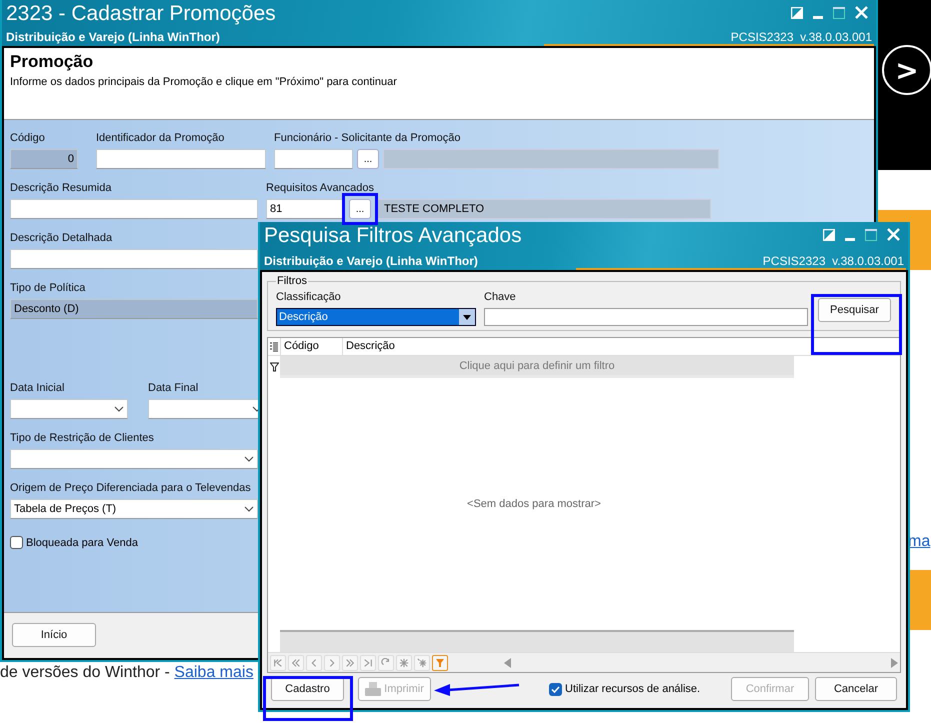  What do you see at coordinates (320, 189) in the screenshot?
I see `field-label: Requisitos Avancados` at bounding box center [320, 189].